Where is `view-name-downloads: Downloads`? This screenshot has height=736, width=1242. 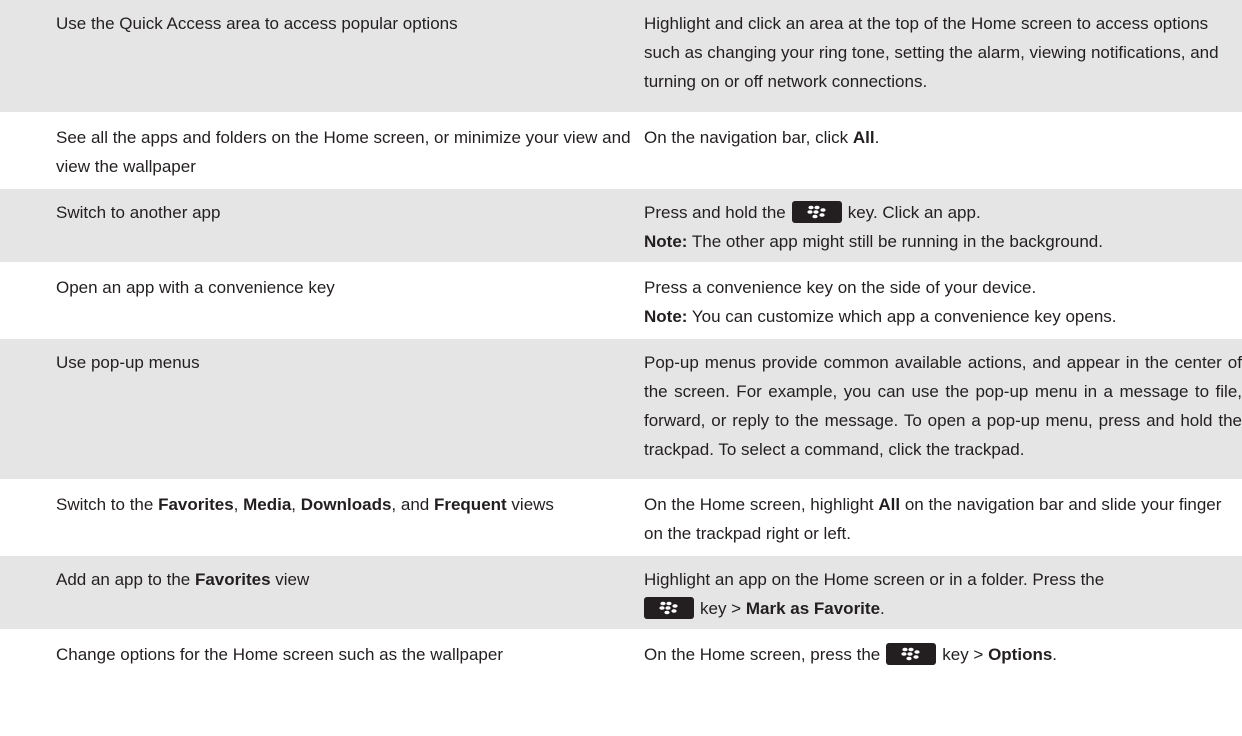 view-name-downloads: Downloads is located at coordinates (346, 504).